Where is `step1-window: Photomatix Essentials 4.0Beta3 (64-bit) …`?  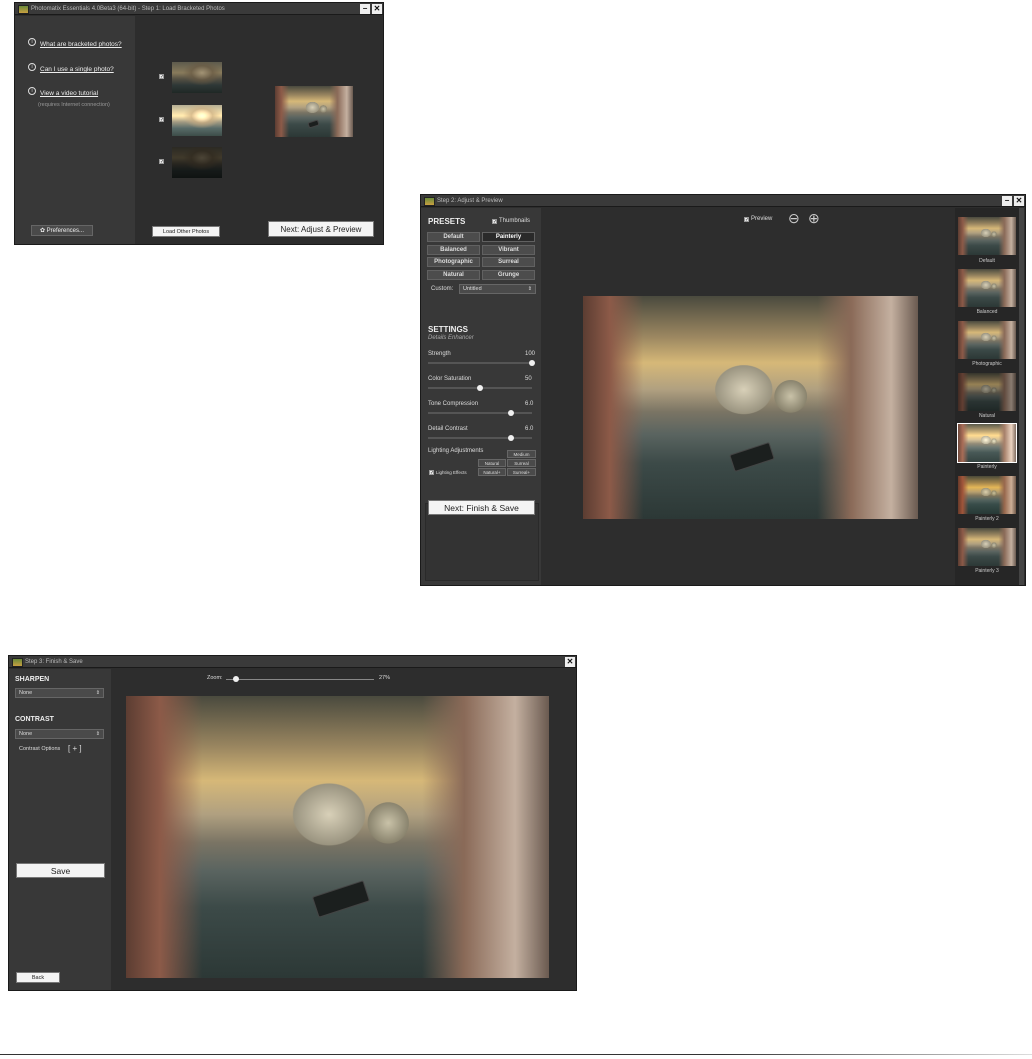
step1-window: Photomatix Essentials 4.0Beta3 (64-bit) … is located at coordinates (199, 123).